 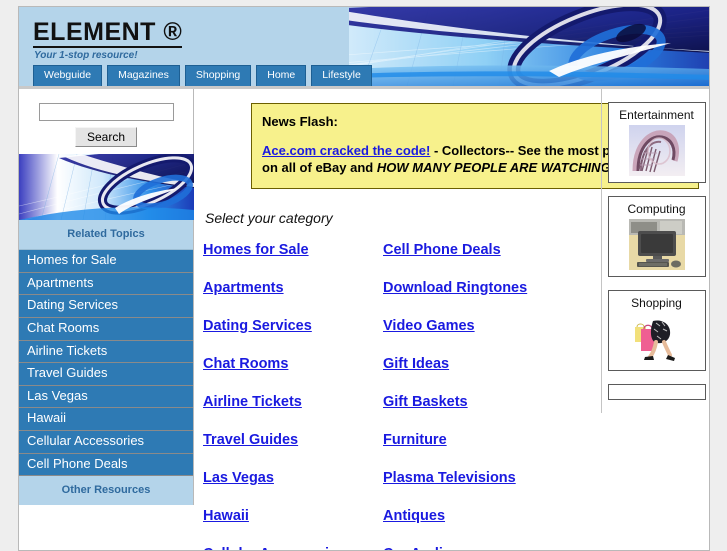 What do you see at coordinates (656, 338) in the screenshot?
I see `shopper-with-bags-thumbnail-icon` at bounding box center [656, 338].